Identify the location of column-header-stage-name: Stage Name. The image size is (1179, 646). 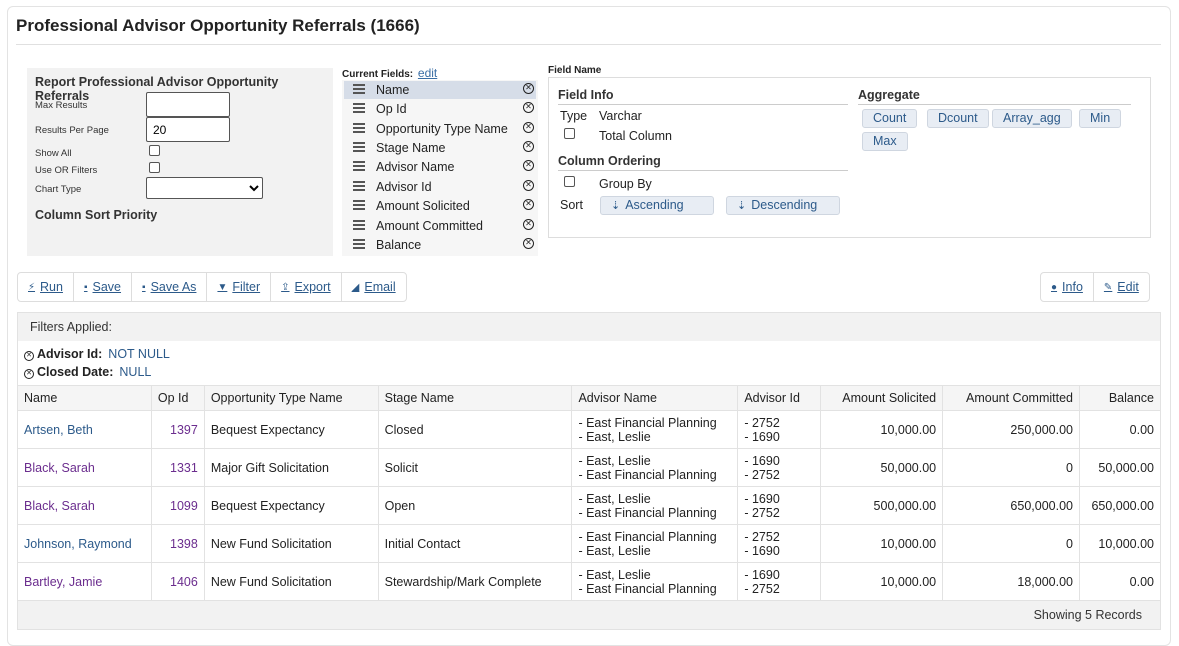
(475, 398).